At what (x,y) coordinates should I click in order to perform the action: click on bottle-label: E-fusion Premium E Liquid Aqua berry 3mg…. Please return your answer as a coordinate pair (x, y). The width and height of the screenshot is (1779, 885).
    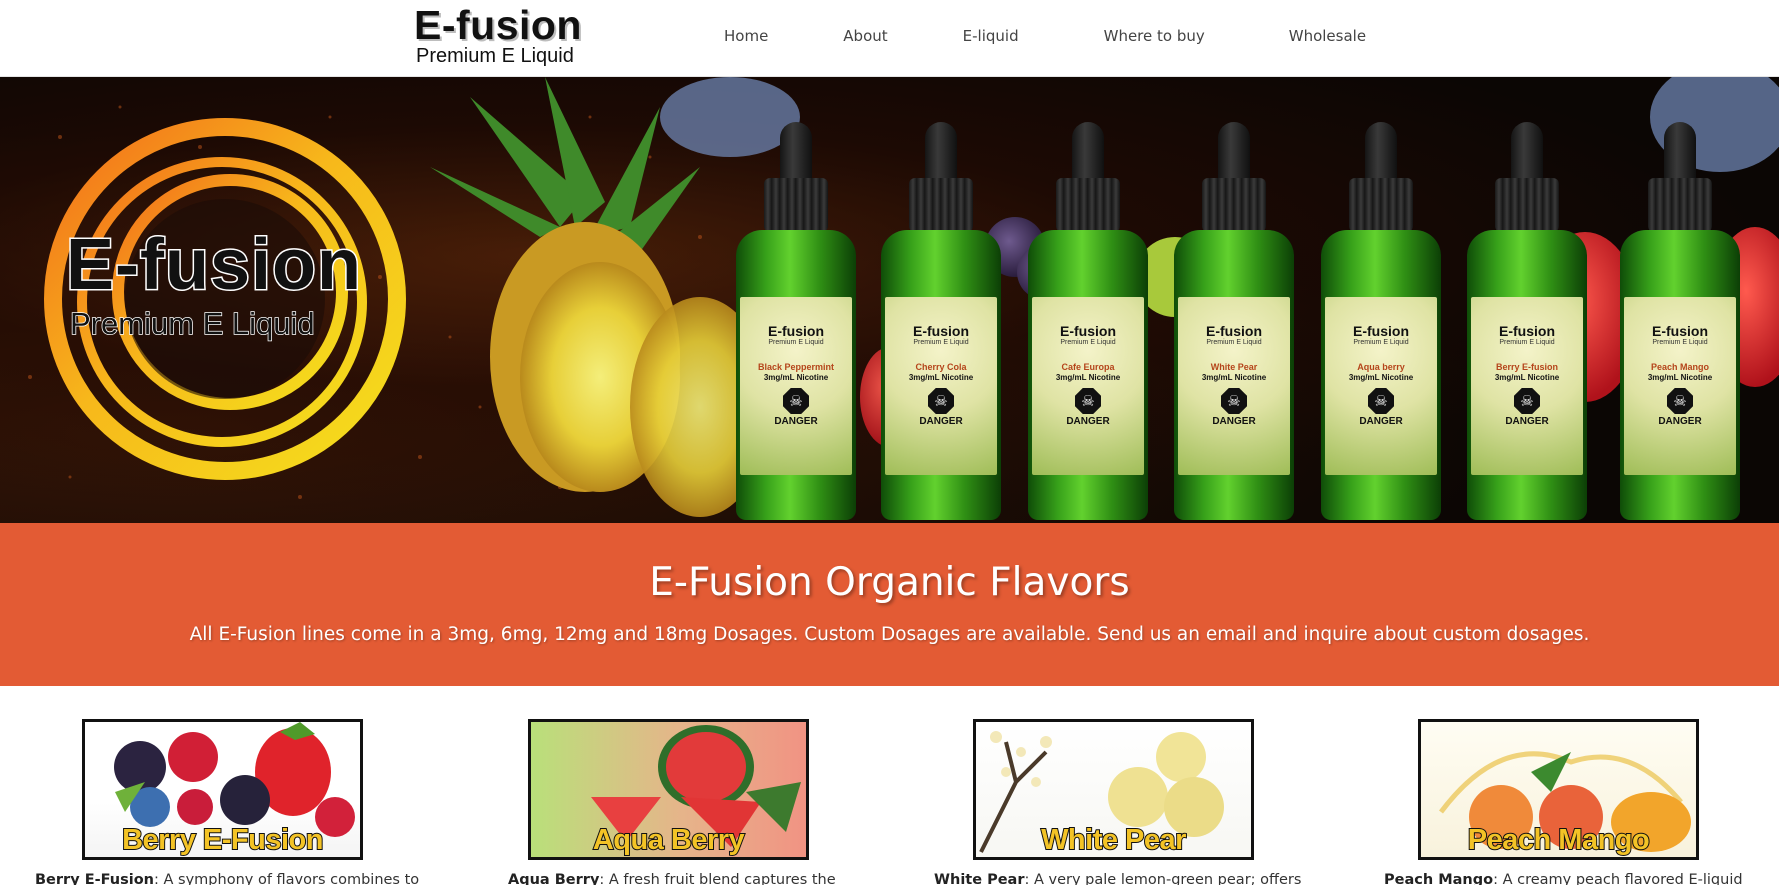
    Looking at the image, I should click on (1381, 386).